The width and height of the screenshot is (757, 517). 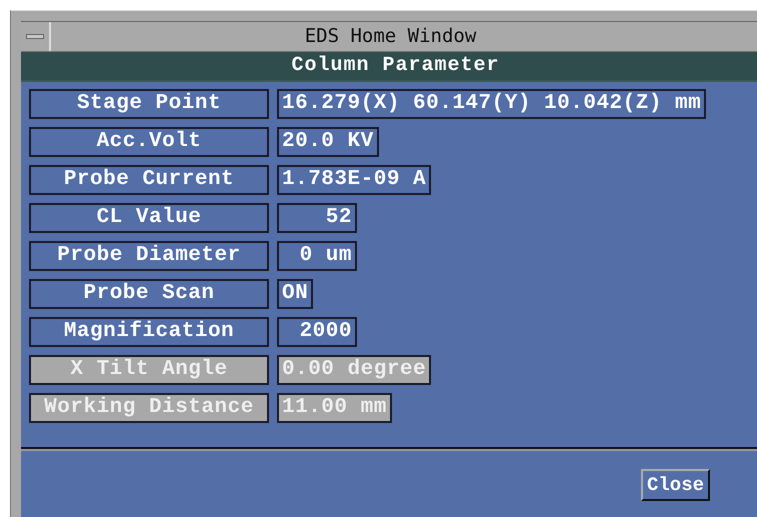 What do you see at coordinates (149, 218) in the screenshot?
I see `parameter-label: CL Value` at bounding box center [149, 218].